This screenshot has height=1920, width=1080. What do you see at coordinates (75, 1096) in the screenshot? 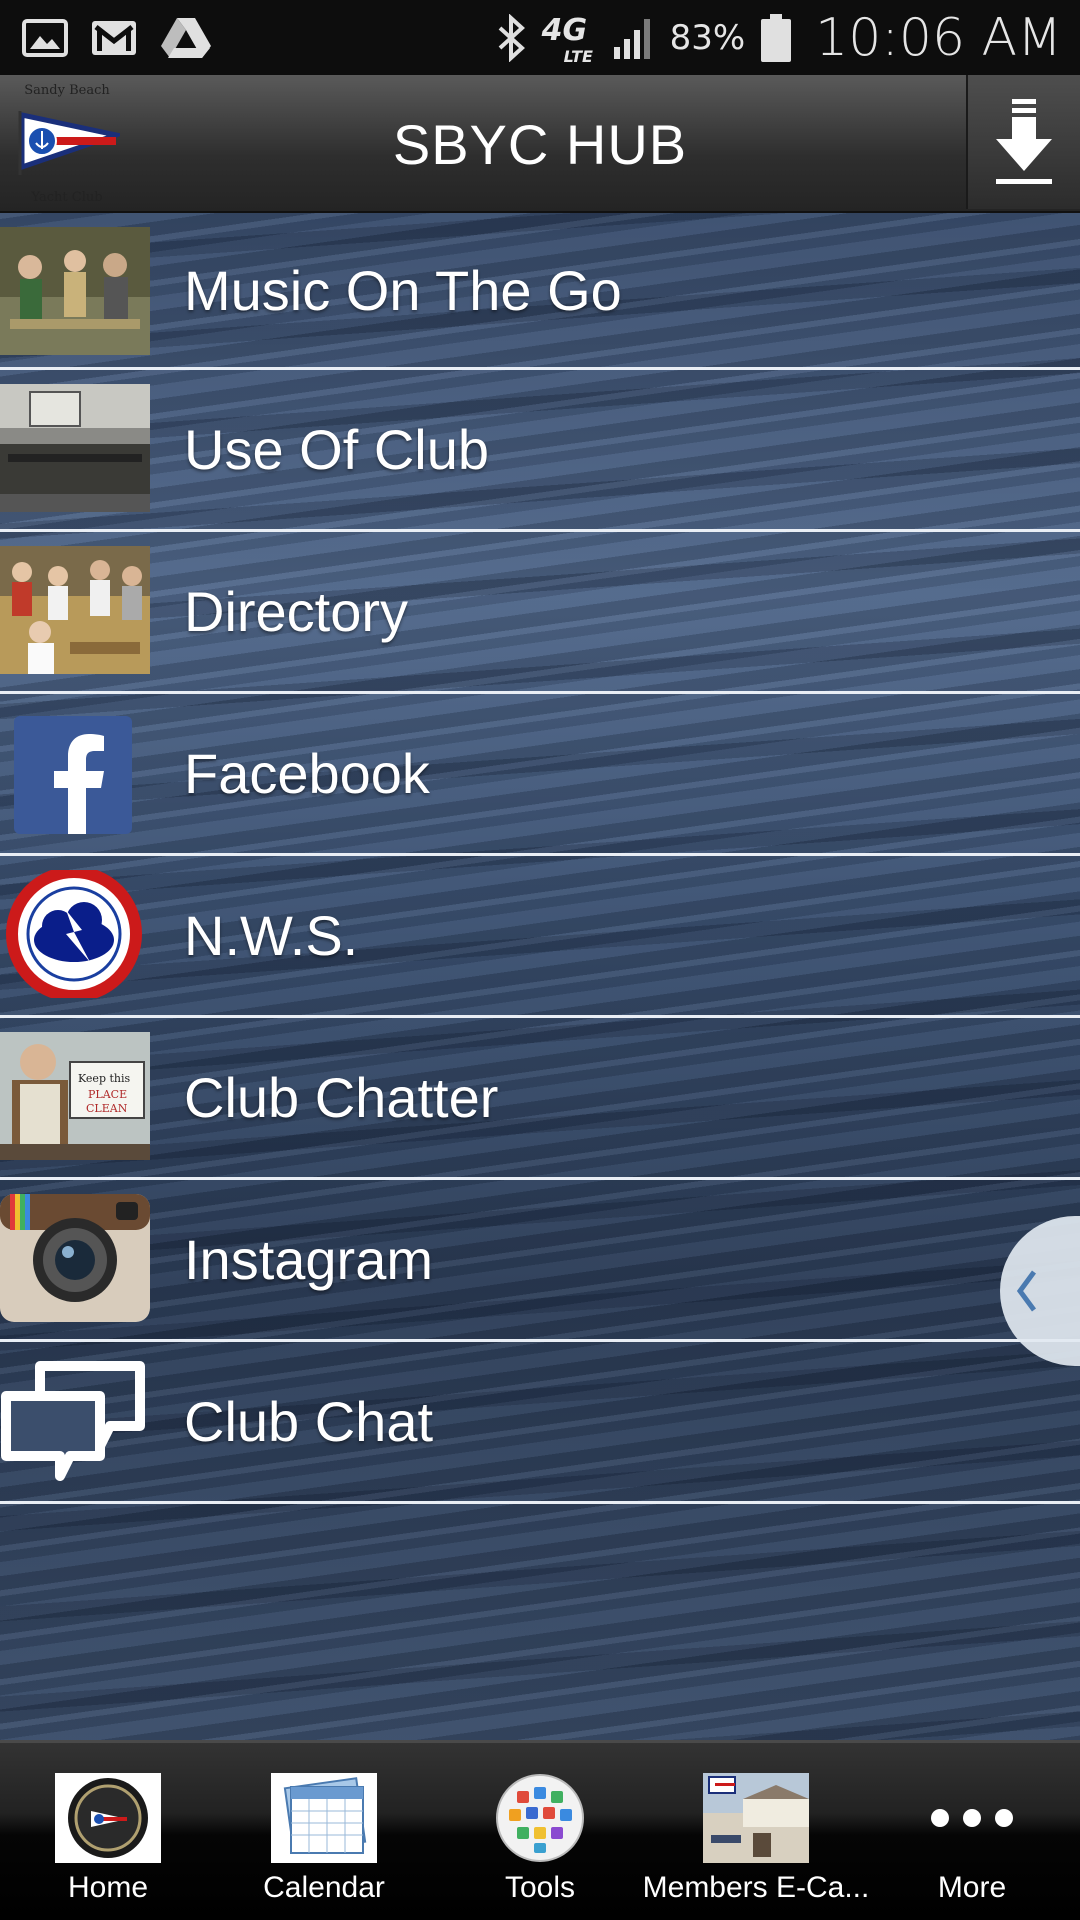
I see `club-chatter-thumb: Keep this PLACE CLEAN` at bounding box center [75, 1096].